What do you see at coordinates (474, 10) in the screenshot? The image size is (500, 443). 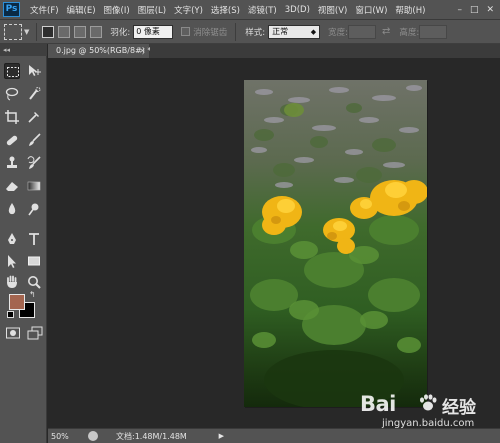 I see `maximize-button: □` at bounding box center [474, 10].